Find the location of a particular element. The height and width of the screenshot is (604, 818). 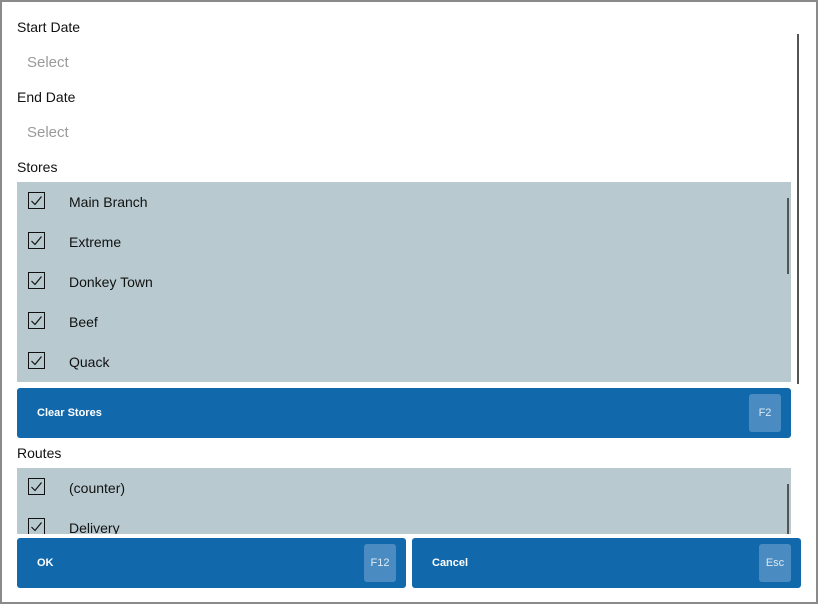

end-date-field: Select is located at coordinates (48, 132).